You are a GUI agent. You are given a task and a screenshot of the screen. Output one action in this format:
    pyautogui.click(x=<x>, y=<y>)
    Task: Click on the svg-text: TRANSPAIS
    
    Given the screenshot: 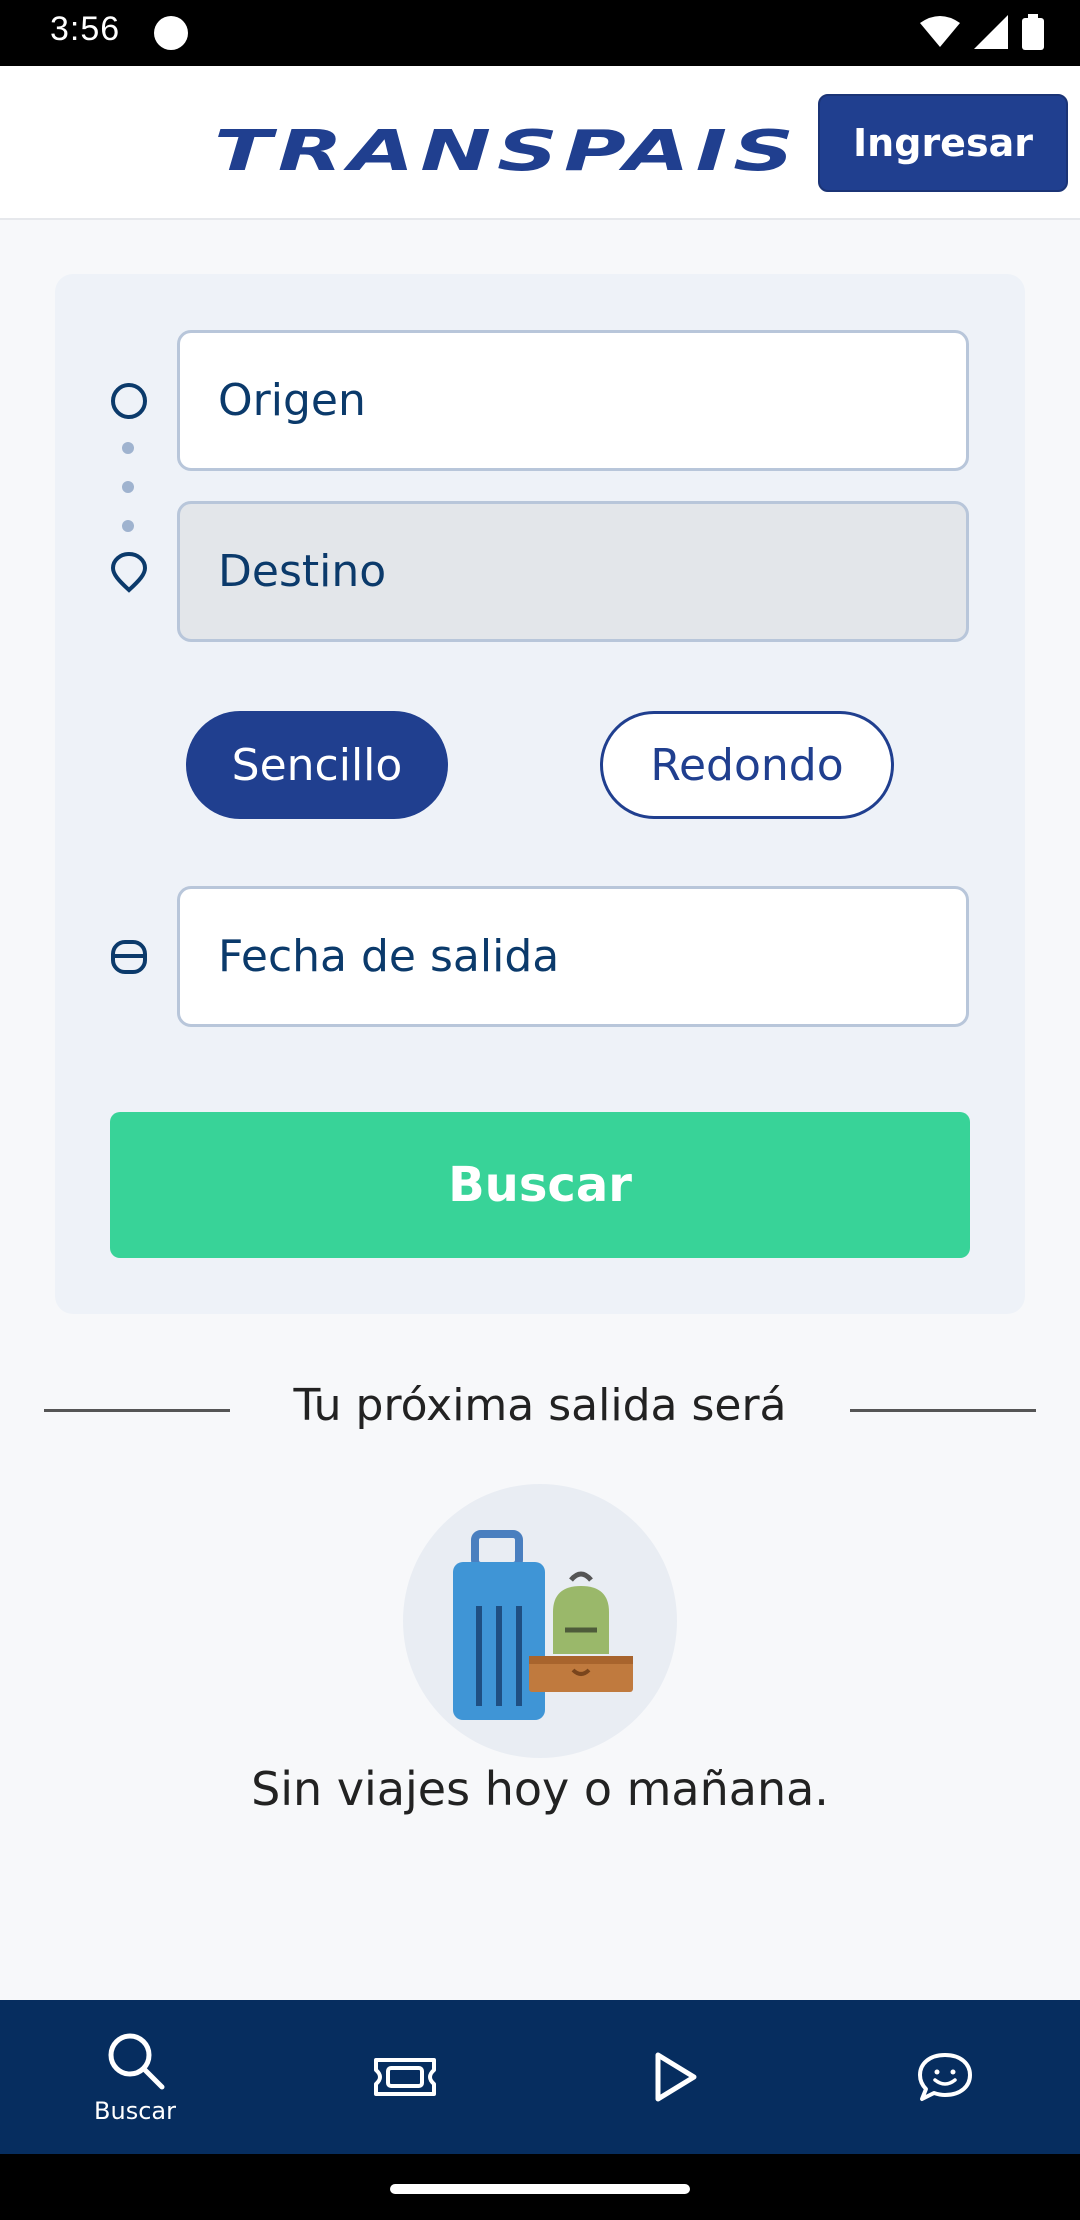 What is the action you would take?
    pyautogui.click(x=507, y=149)
    